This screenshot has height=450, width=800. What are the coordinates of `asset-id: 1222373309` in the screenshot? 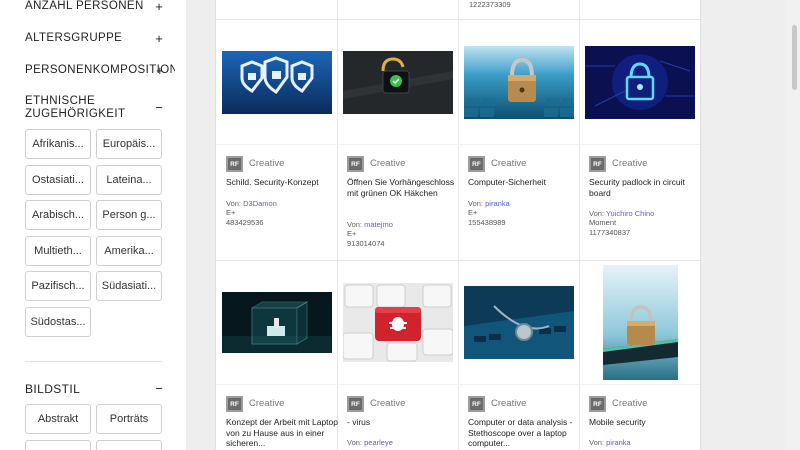 It's located at (490, 4).